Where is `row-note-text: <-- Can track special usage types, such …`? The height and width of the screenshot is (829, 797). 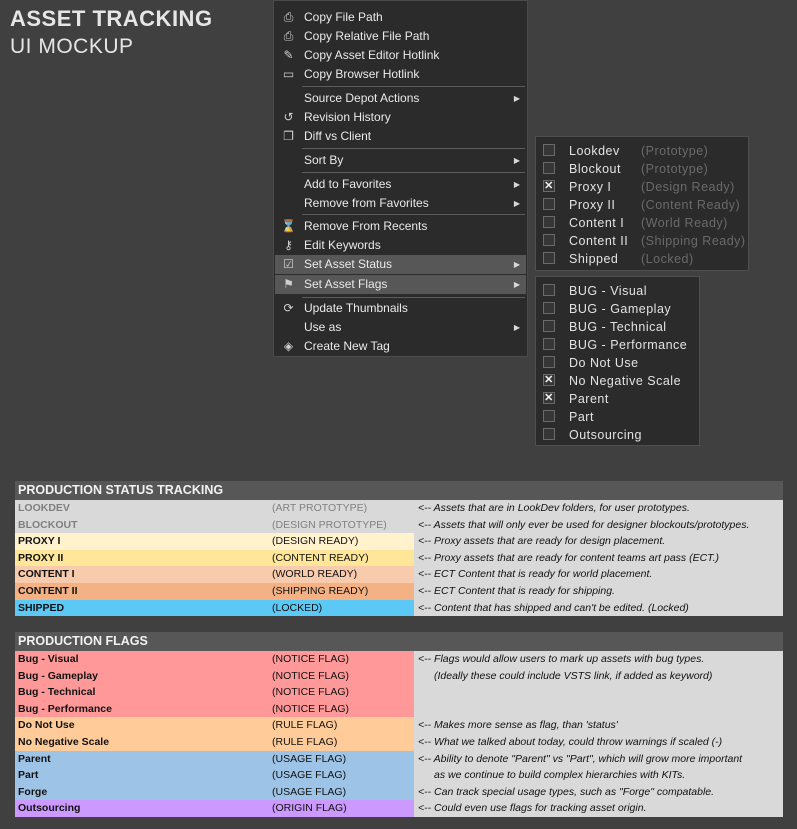
row-note-text: <-- Can track special usage types, such … is located at coordinates (566, 791).